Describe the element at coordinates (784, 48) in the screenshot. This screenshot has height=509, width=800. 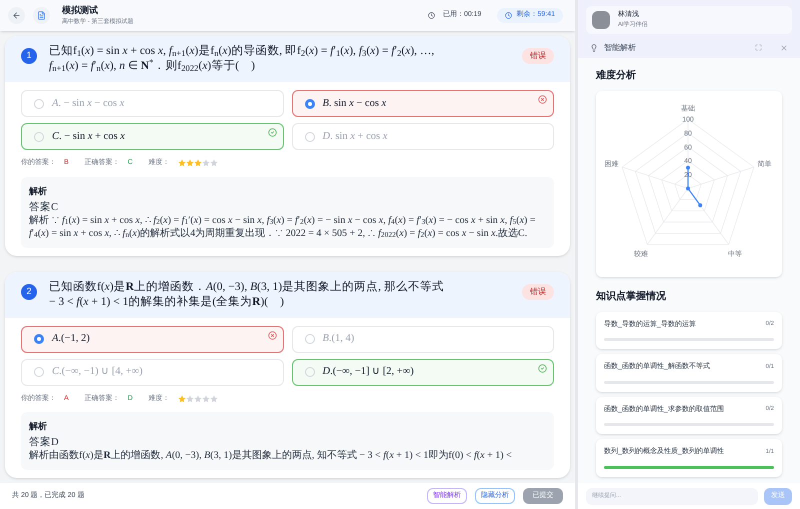
I see `close-icon` at that location.